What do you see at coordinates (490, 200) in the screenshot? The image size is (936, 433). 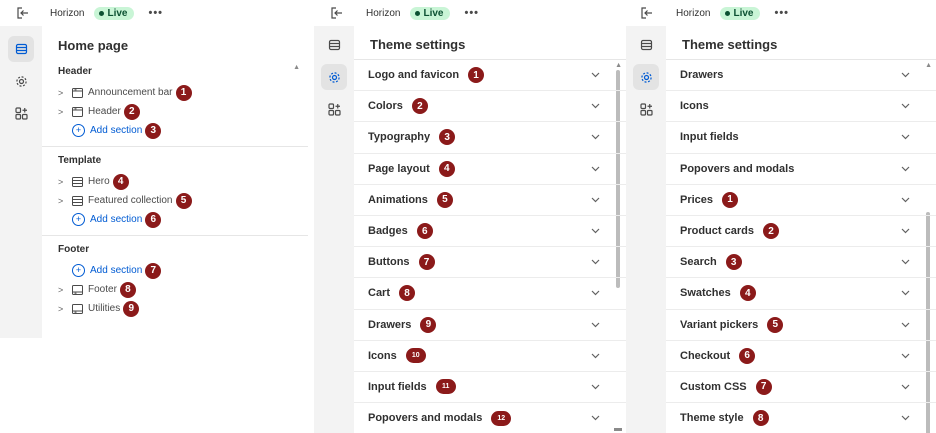 I see `settings-row-animations: Animations 5` at bounding box center [490, 200].